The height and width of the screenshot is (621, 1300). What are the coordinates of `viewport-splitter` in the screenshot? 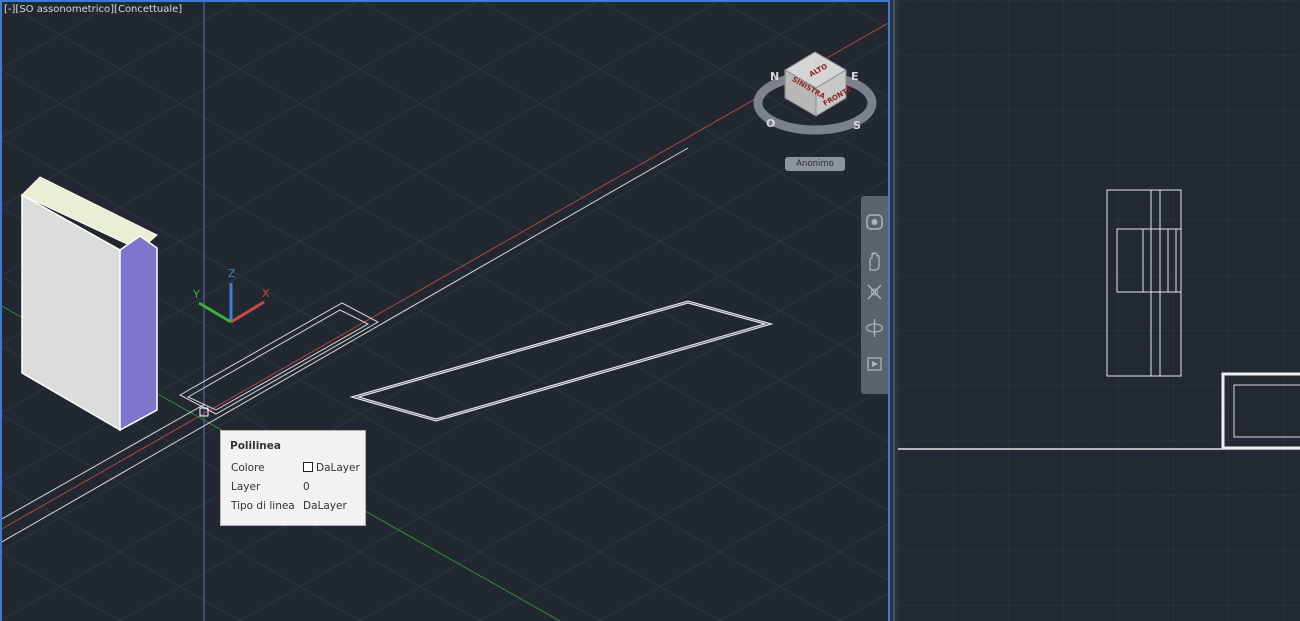 It's located at (894, 310).